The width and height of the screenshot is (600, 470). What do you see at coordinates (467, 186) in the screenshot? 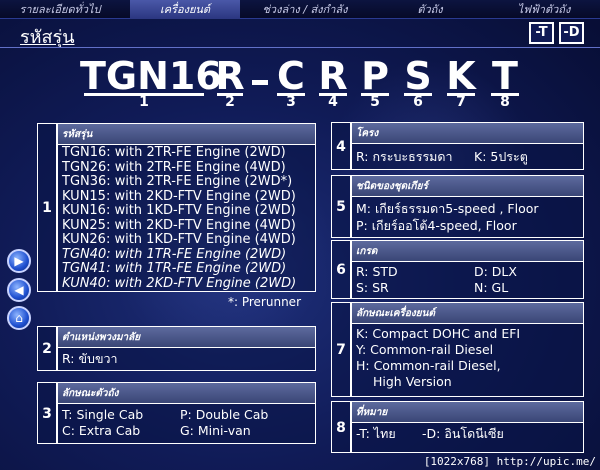
I see `section-heading: ชนิดของชุดเกียร์` at bounding box center [467, 186].